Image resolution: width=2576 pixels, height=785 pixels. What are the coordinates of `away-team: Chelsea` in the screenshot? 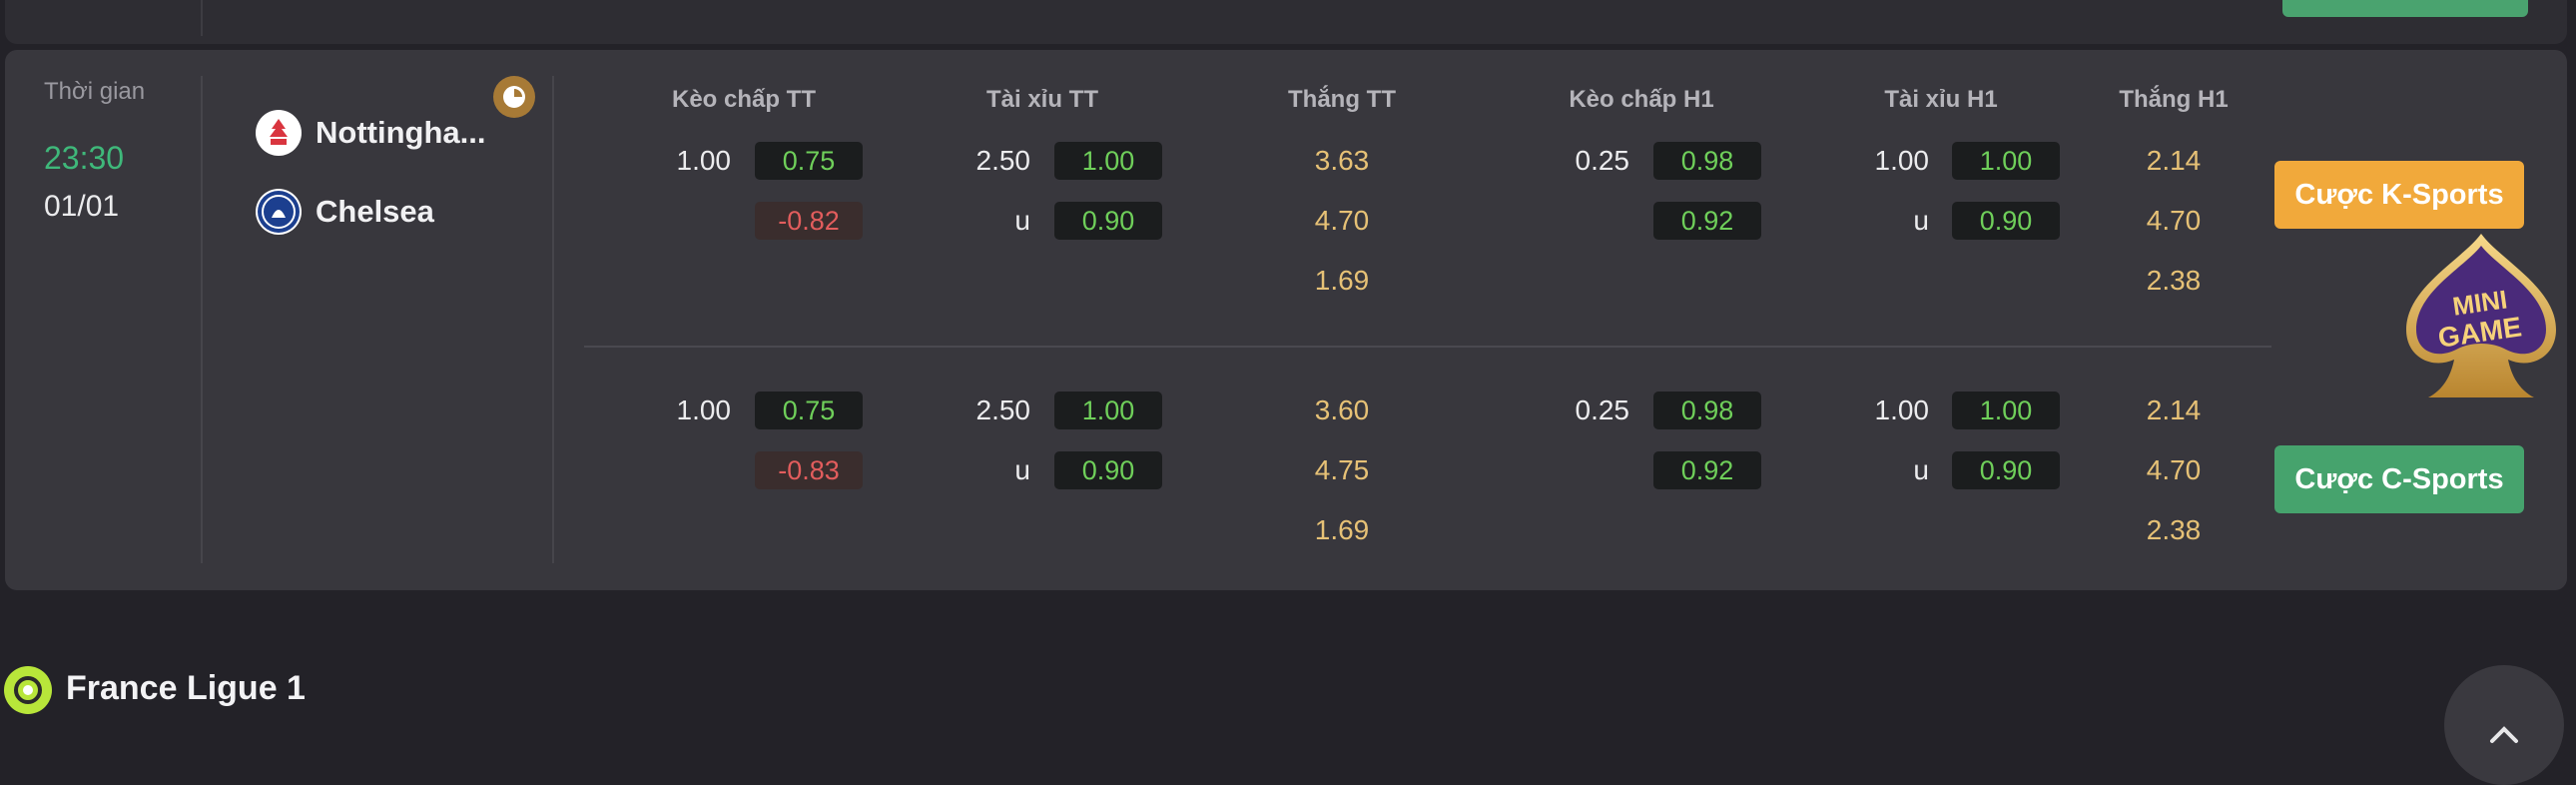 It's located at (345, 212).